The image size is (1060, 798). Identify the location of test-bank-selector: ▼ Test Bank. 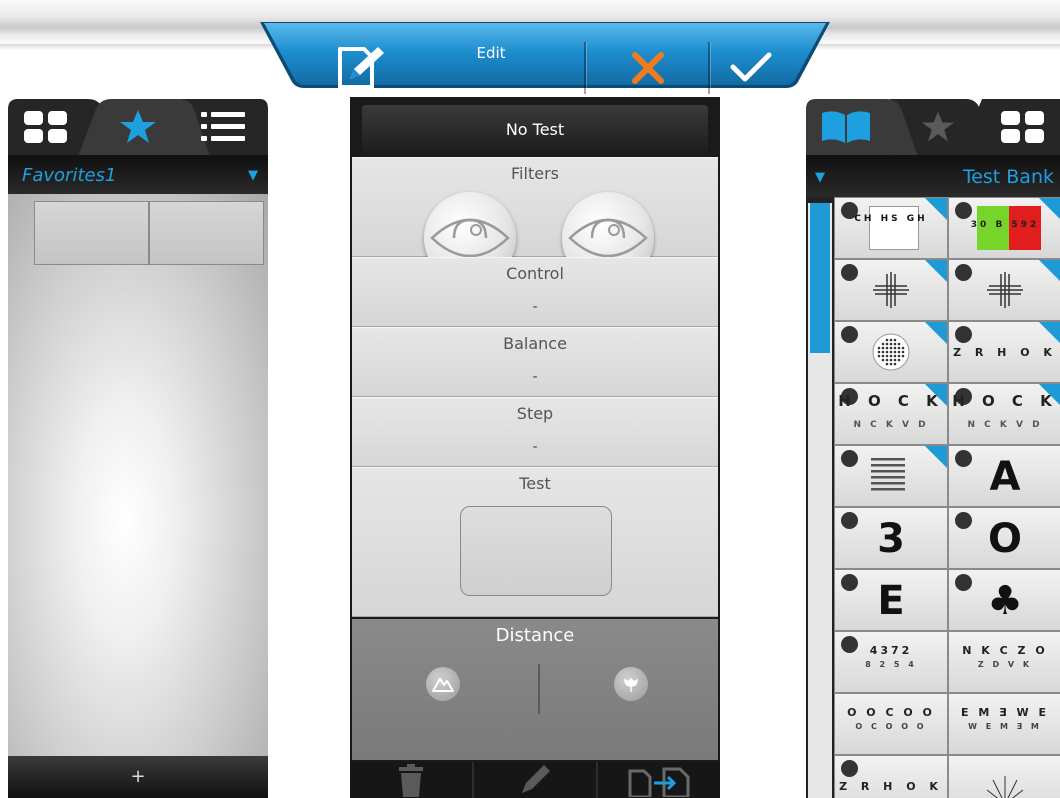
(933, 177).